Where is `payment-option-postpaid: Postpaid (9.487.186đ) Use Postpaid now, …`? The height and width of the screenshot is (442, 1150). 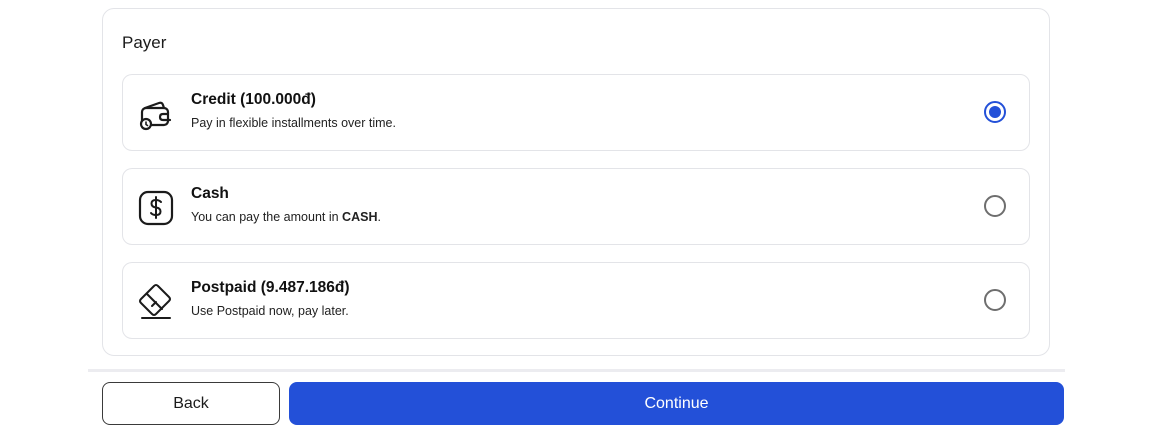
payment-option-postpaid: Postpaid (9.487.186đ) Use Postpaid now, … is located at coordinates (576, 300).